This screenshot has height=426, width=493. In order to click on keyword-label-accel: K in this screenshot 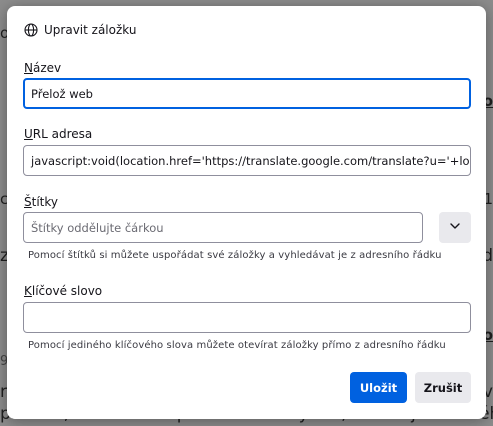, I will do `click(28, 291)`.